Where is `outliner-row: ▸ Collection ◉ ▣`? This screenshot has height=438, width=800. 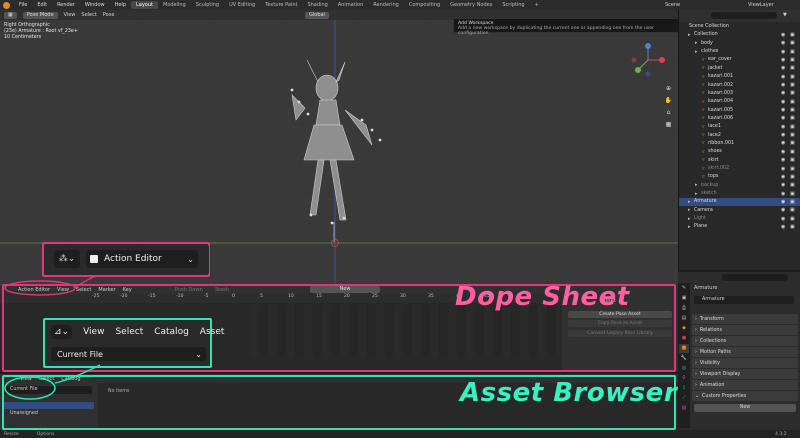
outliner-row: ▸ Collection ◉ ▣ is located at coordinates (739, 35).